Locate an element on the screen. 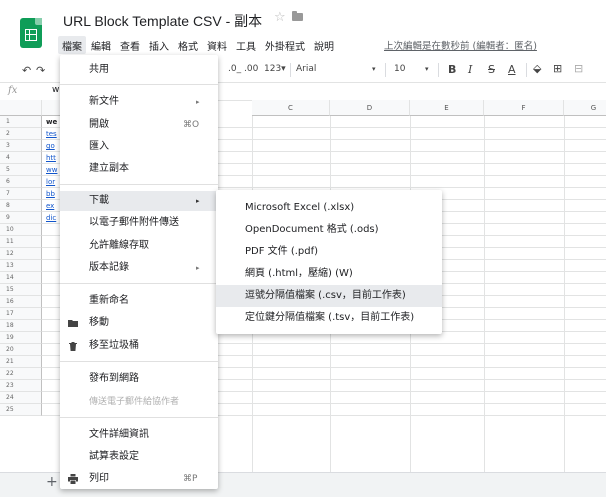 Image resolution: width=606 pixels, height=497 pixels. italic-button: I is located at coordinates (470, 69).